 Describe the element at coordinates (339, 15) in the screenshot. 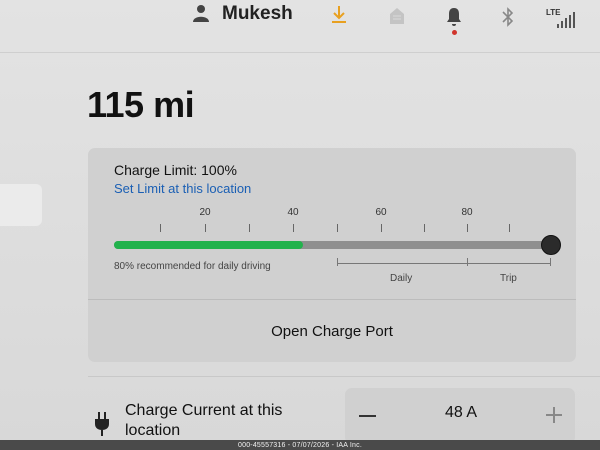

I see `download-icon` at that location.